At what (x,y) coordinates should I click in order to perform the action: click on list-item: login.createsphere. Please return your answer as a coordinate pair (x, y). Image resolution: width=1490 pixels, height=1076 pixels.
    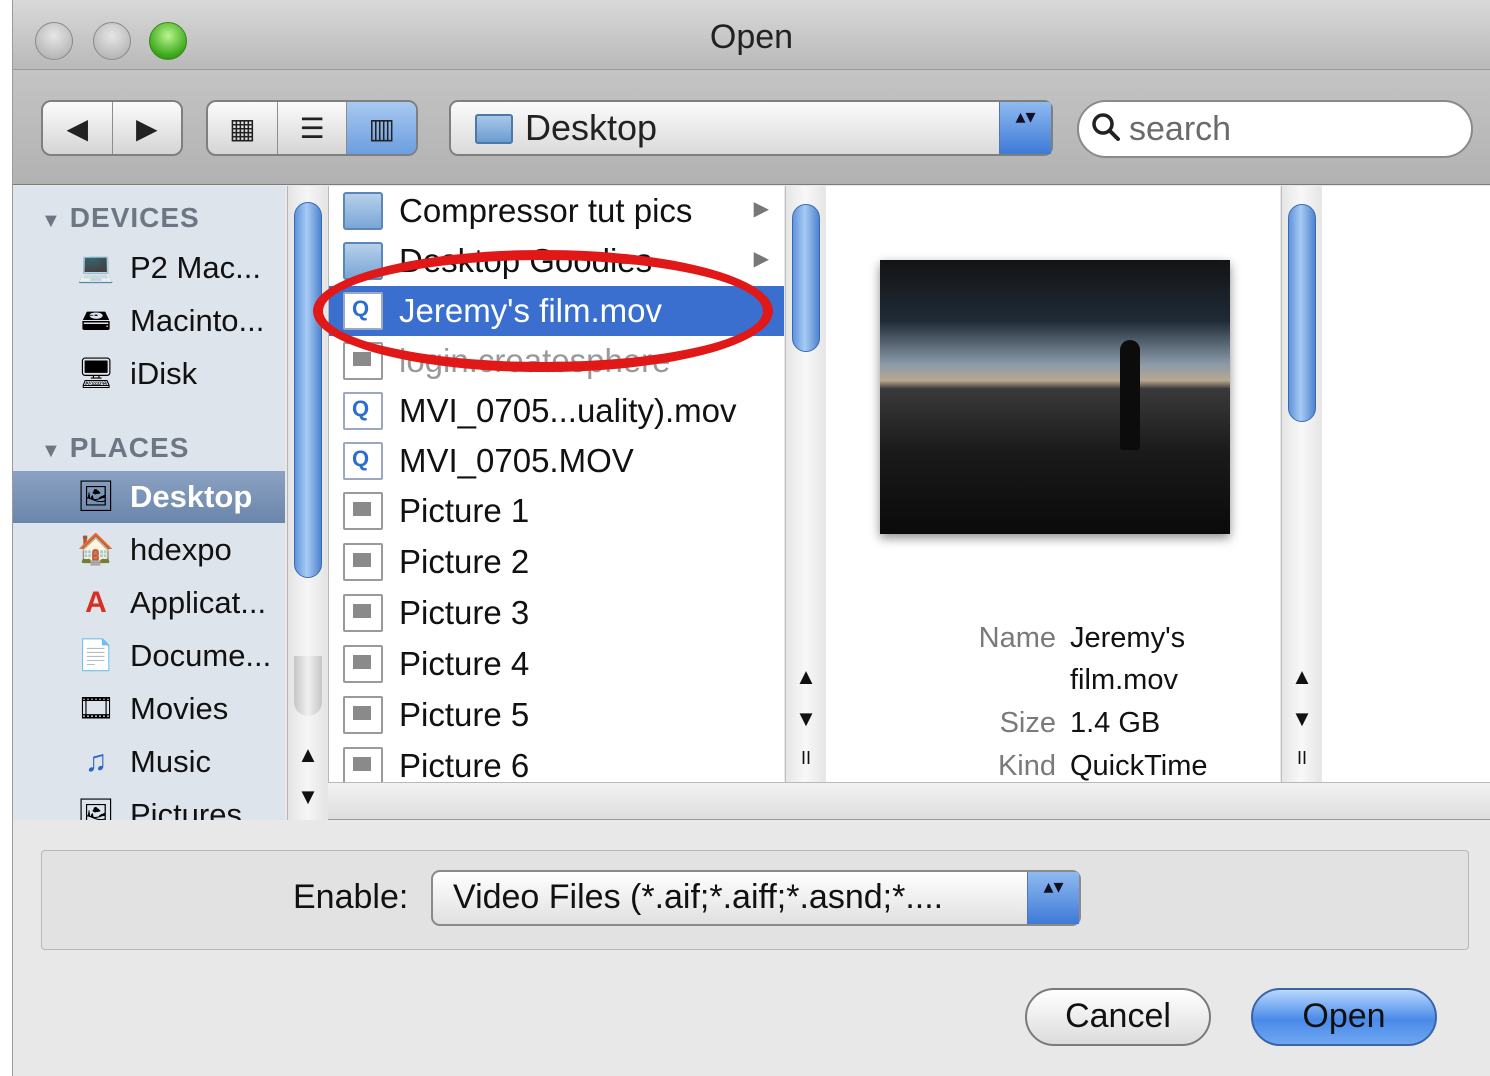
    Looking at the image, I should click on (556, 361).